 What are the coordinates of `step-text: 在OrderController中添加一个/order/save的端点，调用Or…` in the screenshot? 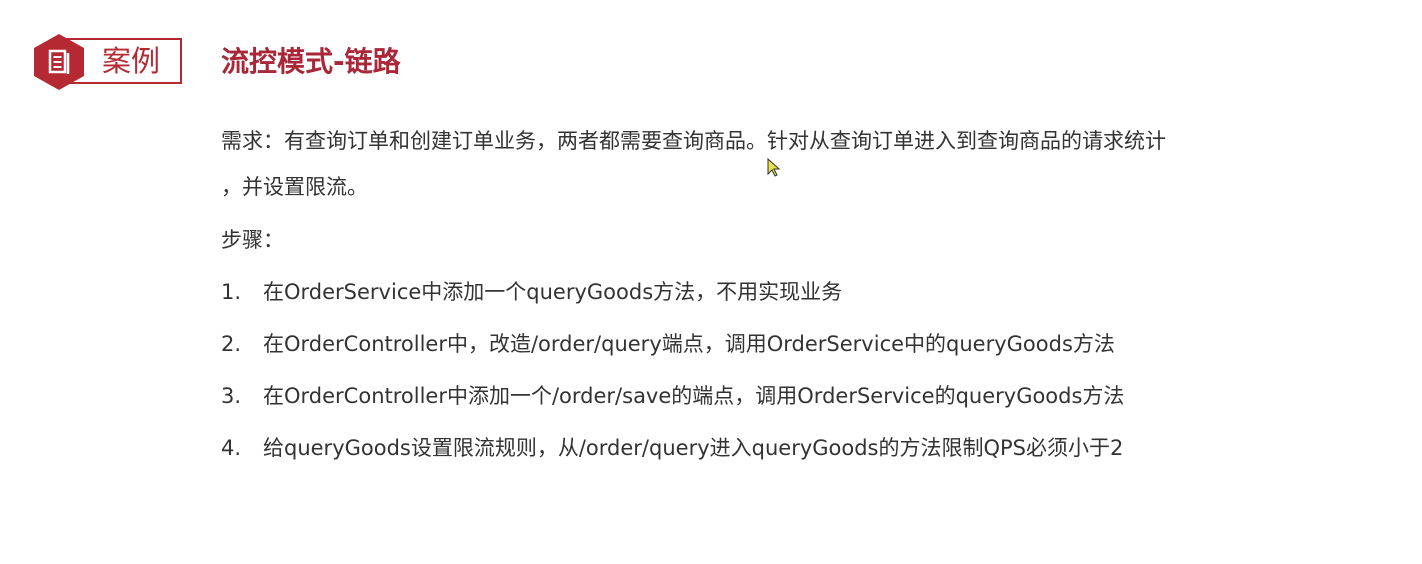 It's located at (694, 396).